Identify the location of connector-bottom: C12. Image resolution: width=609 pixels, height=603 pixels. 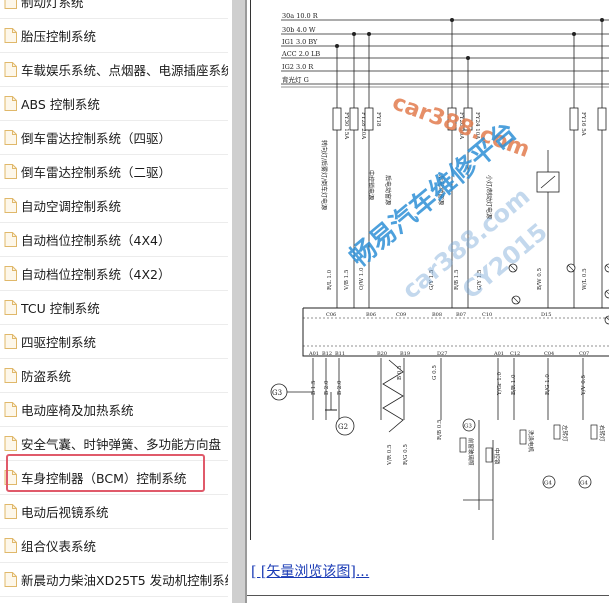
(515, 354).